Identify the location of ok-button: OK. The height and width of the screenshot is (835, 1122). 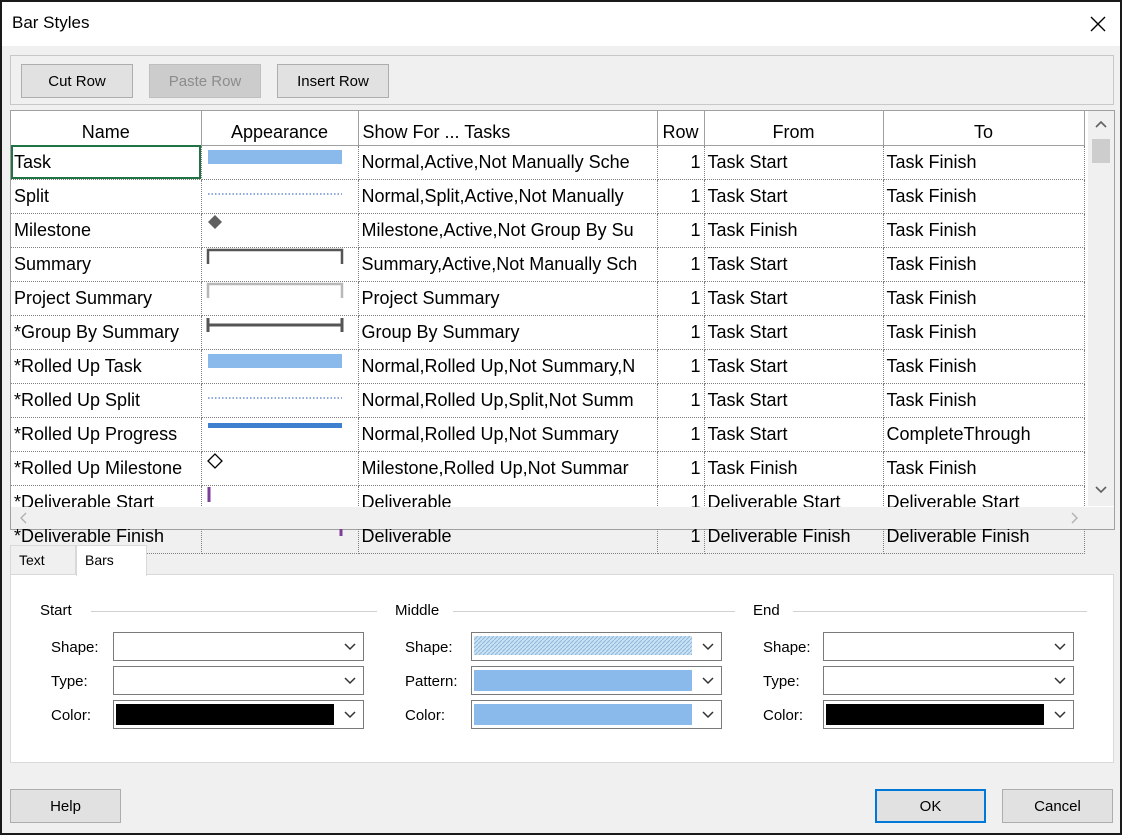
(930, 806).